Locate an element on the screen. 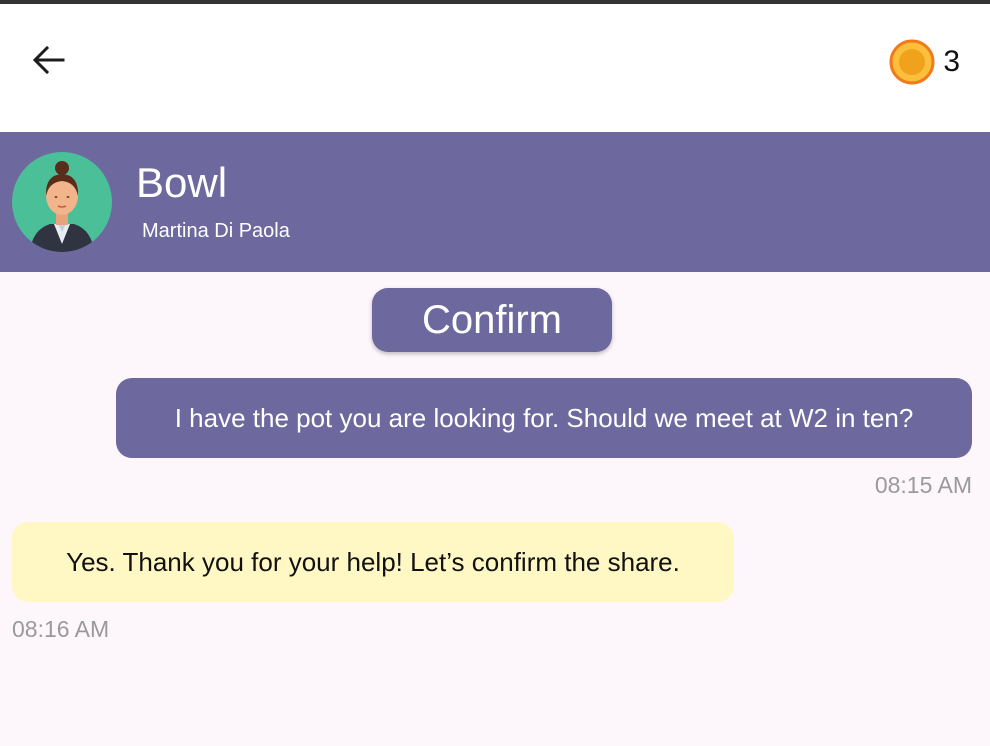 The width and height of the screenshot is (990, 746). arrow-left-icon is located at coordinates (48, 60).